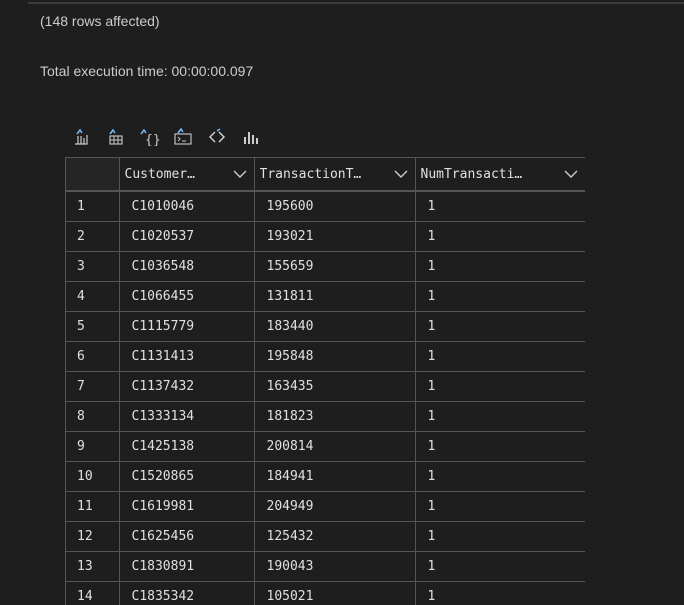 The height and width of the screenshot is (605, 684). I want to click on row-number: 8, so click(93, 416).